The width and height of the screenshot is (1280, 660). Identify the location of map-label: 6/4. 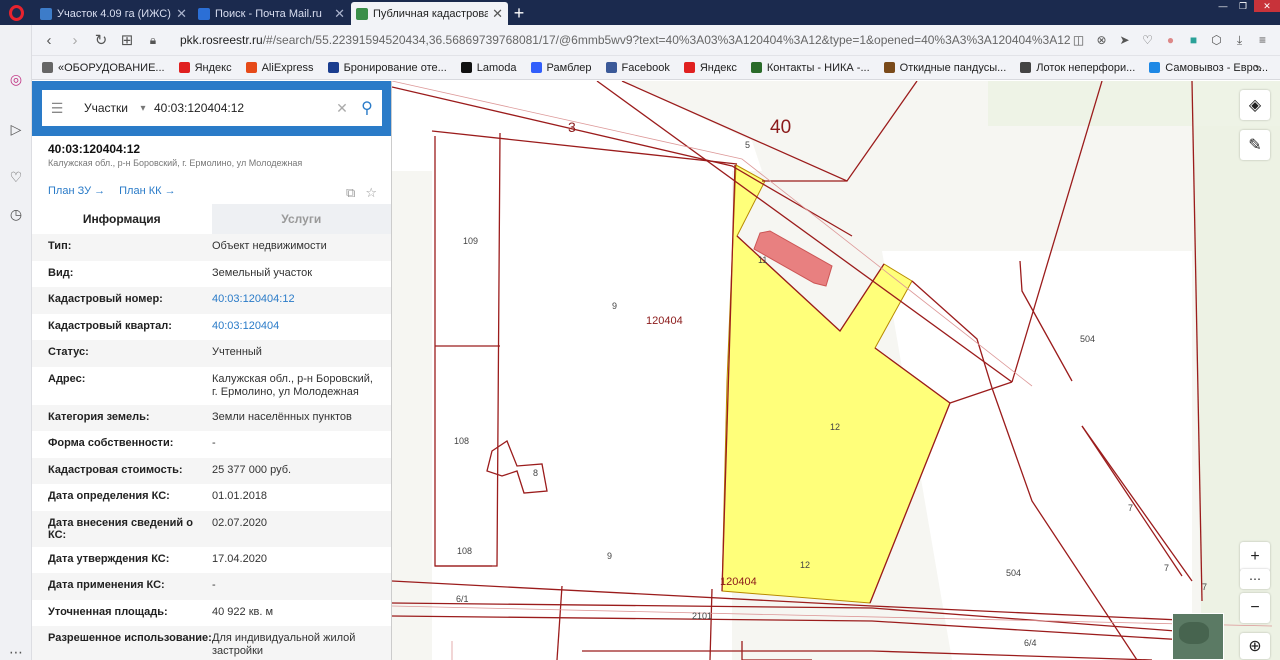
(1030, 643).